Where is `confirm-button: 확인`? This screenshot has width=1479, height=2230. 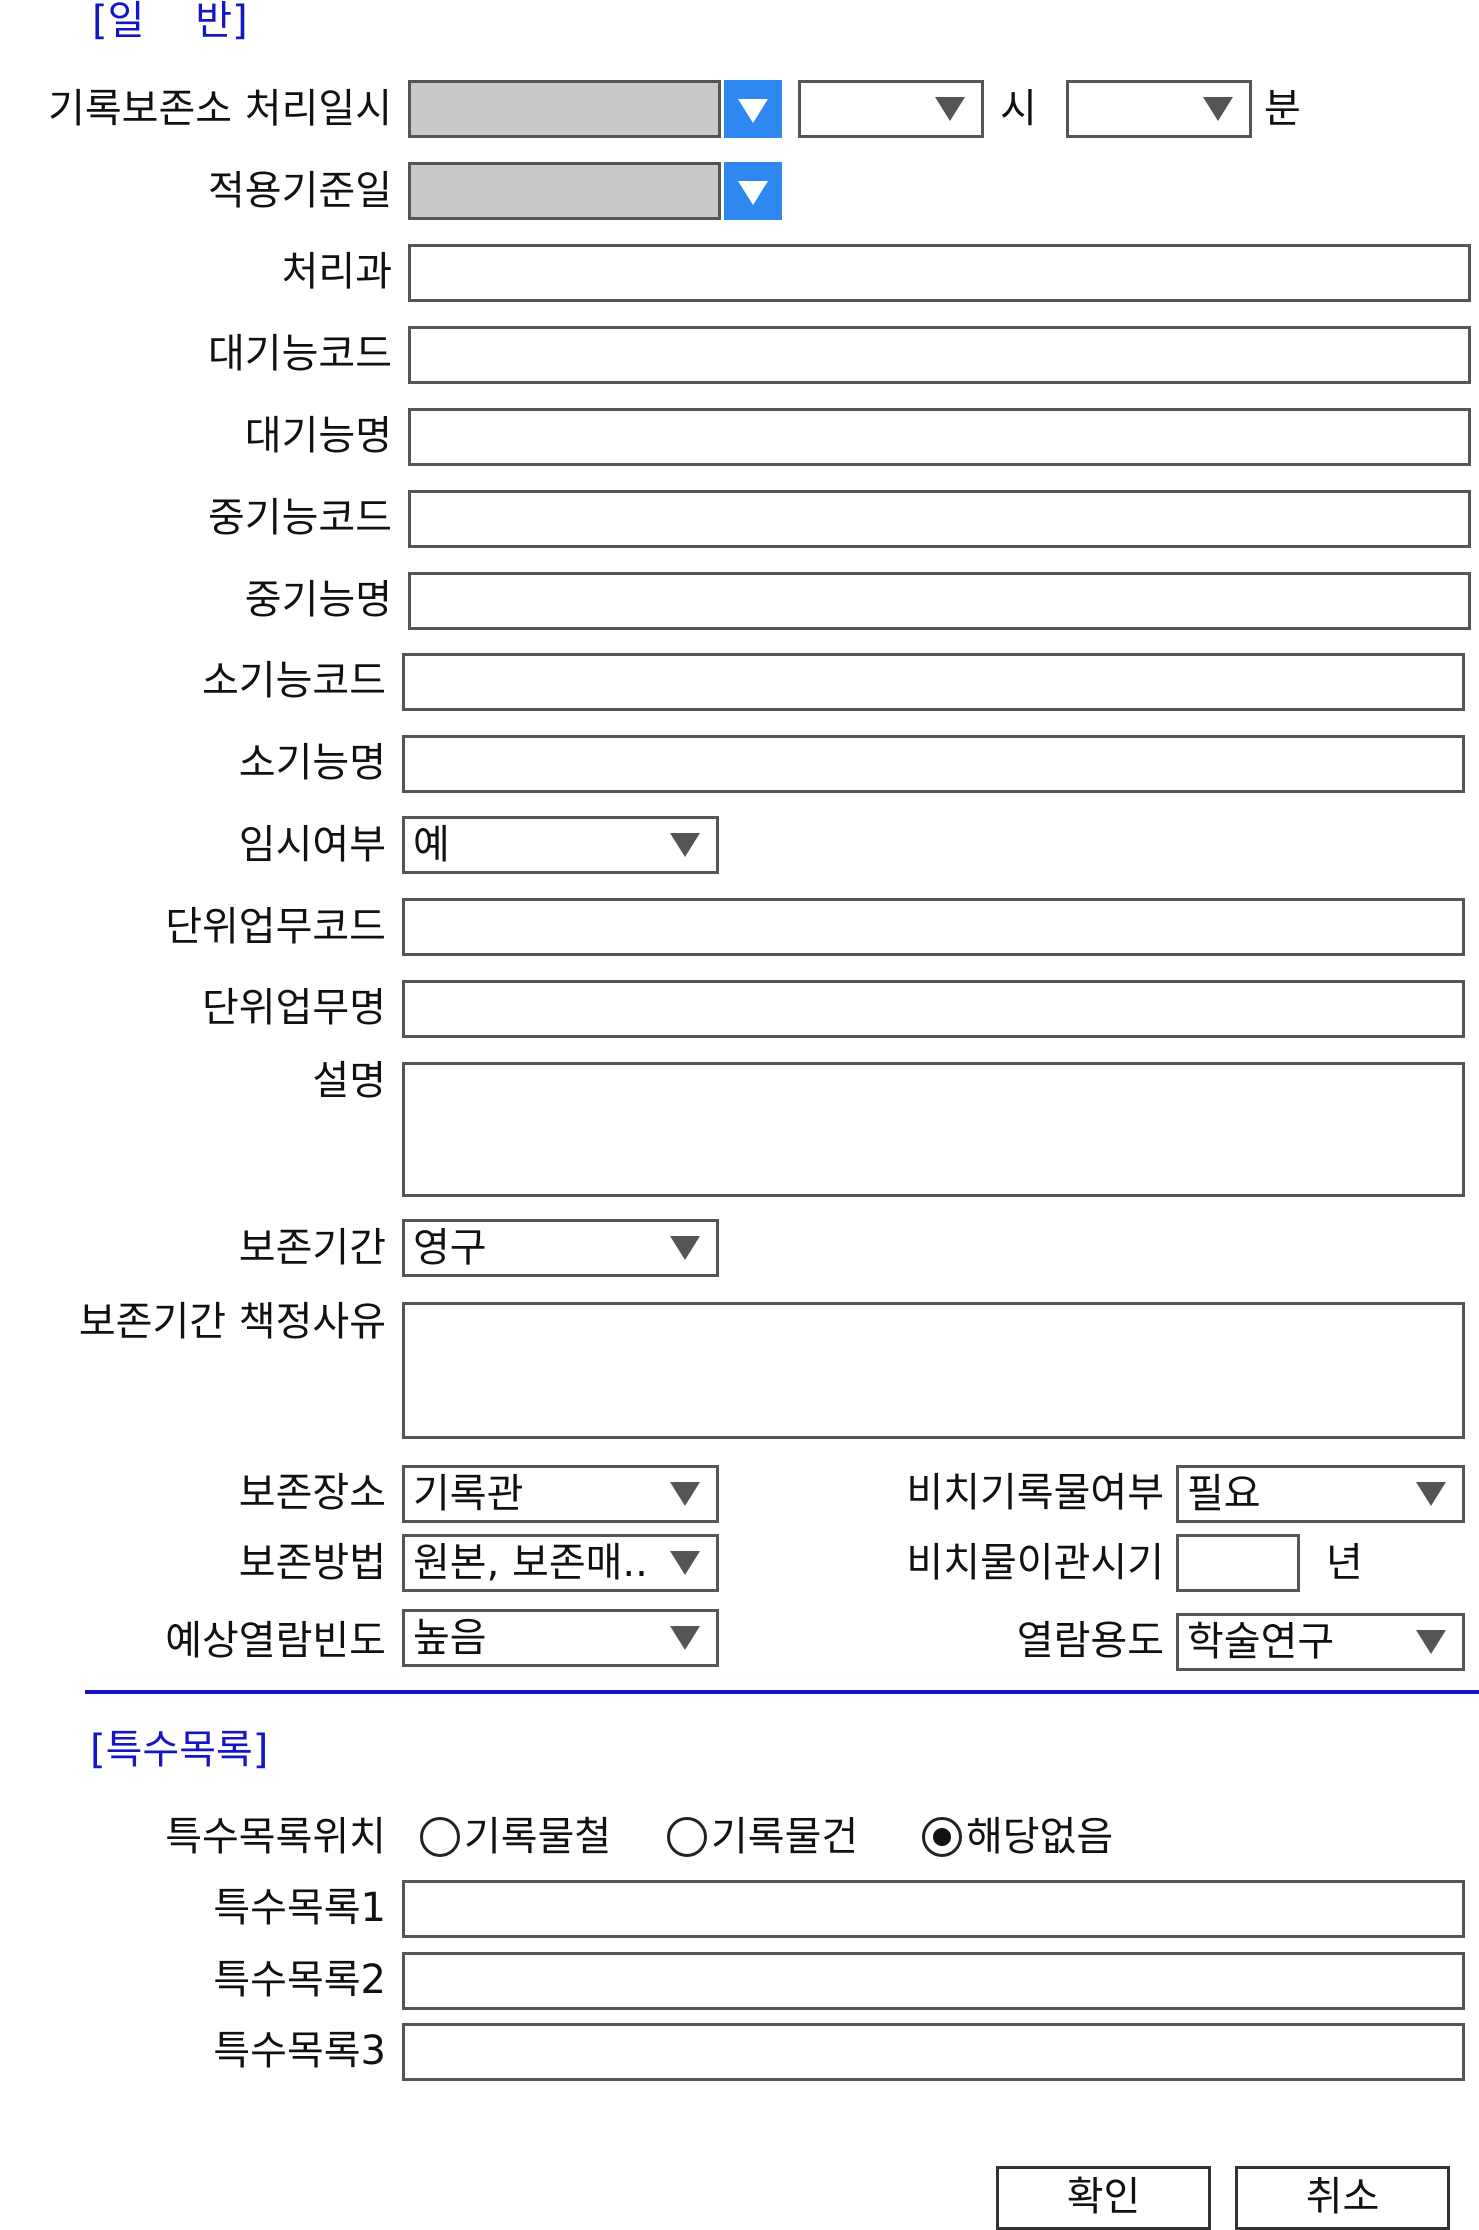 confirm-button: 확인 is located at coordinates (1103, 2198).